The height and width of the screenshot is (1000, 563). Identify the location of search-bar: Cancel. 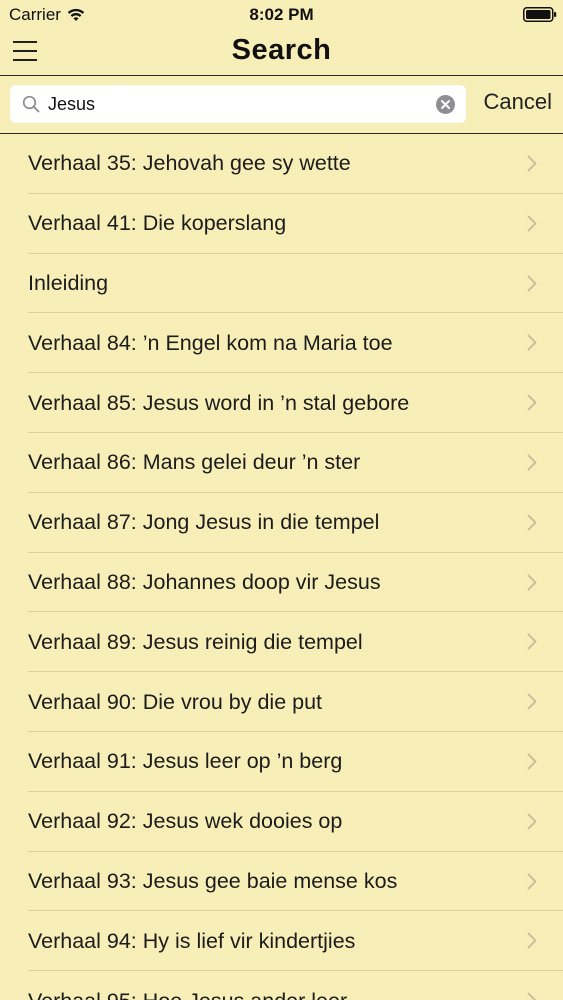
(281, 105).